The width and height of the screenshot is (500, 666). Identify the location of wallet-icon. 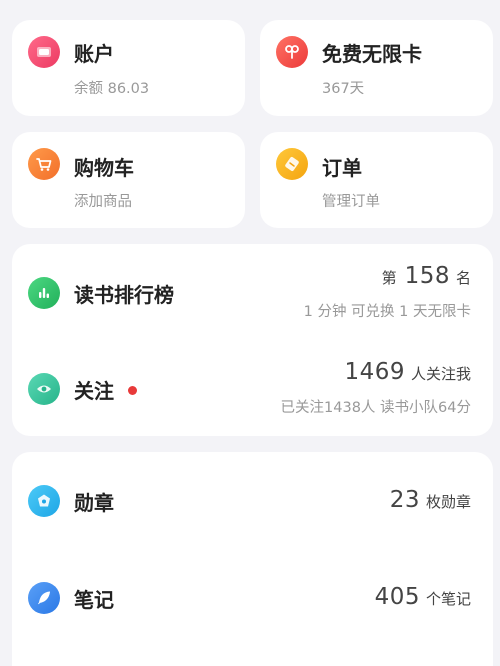
(44, 52).